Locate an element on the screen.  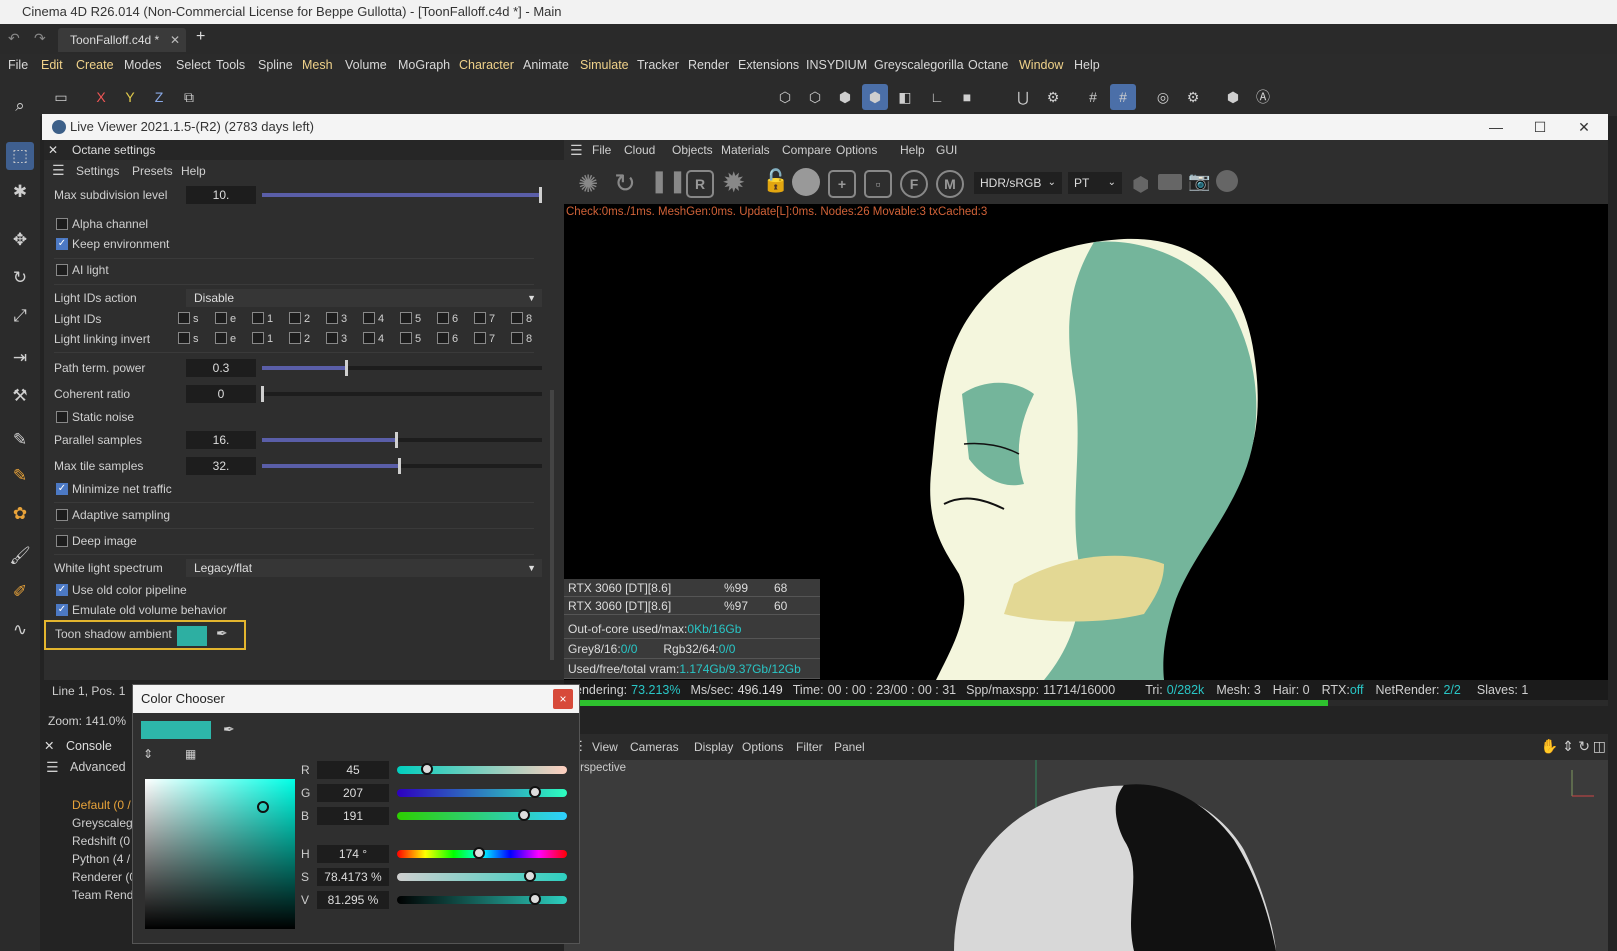
axis-z-button: Z is located at coordinates (159, 97).